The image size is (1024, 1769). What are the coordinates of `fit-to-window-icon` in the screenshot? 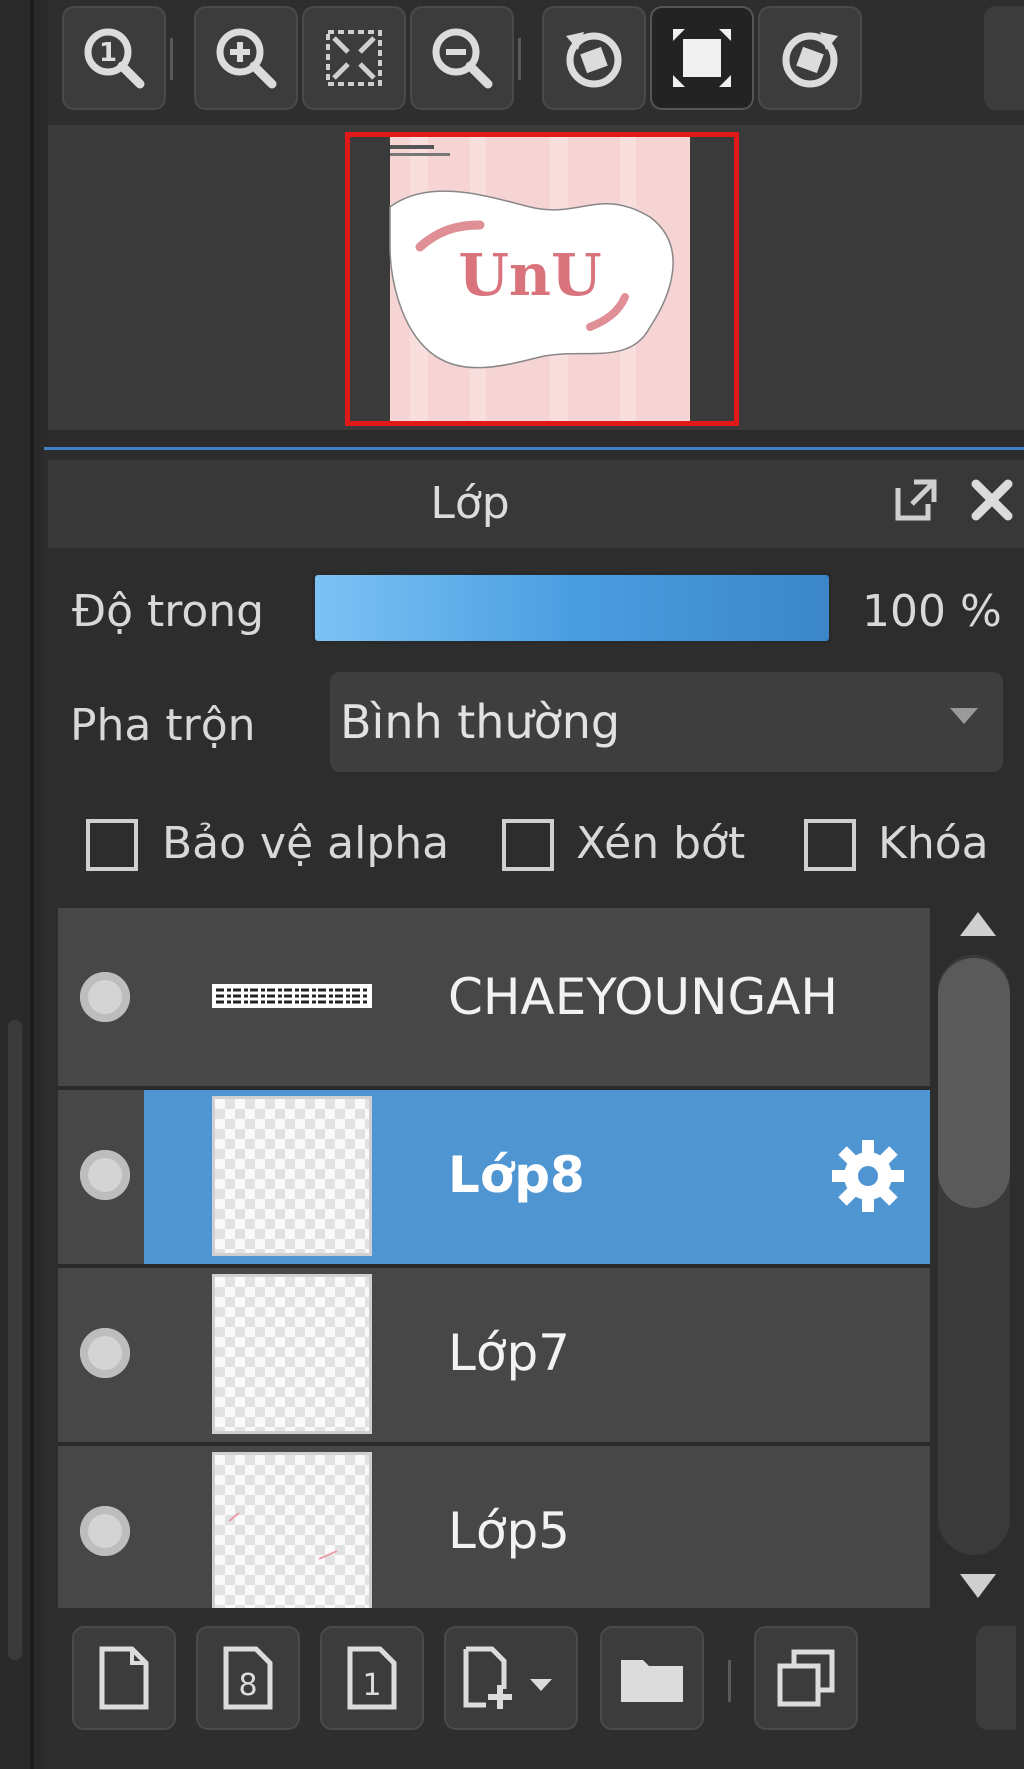 It's located at (354, 58).